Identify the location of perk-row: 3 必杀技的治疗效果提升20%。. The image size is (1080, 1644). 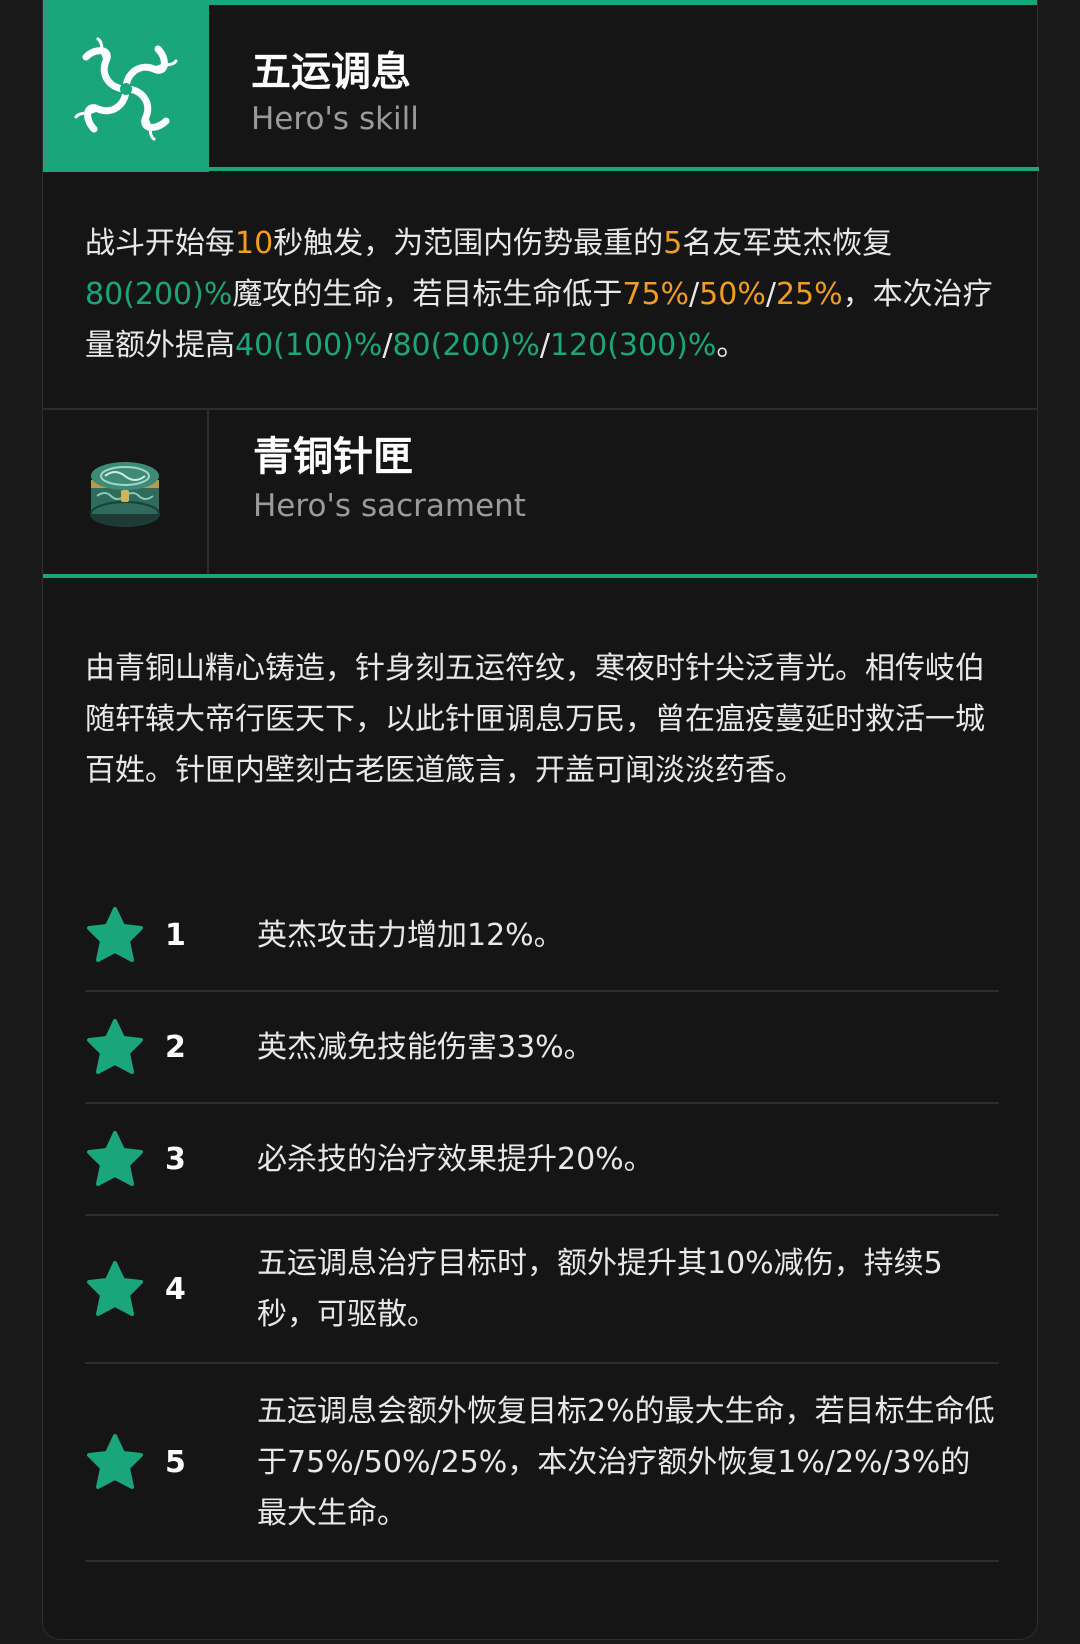
(542, 1160).